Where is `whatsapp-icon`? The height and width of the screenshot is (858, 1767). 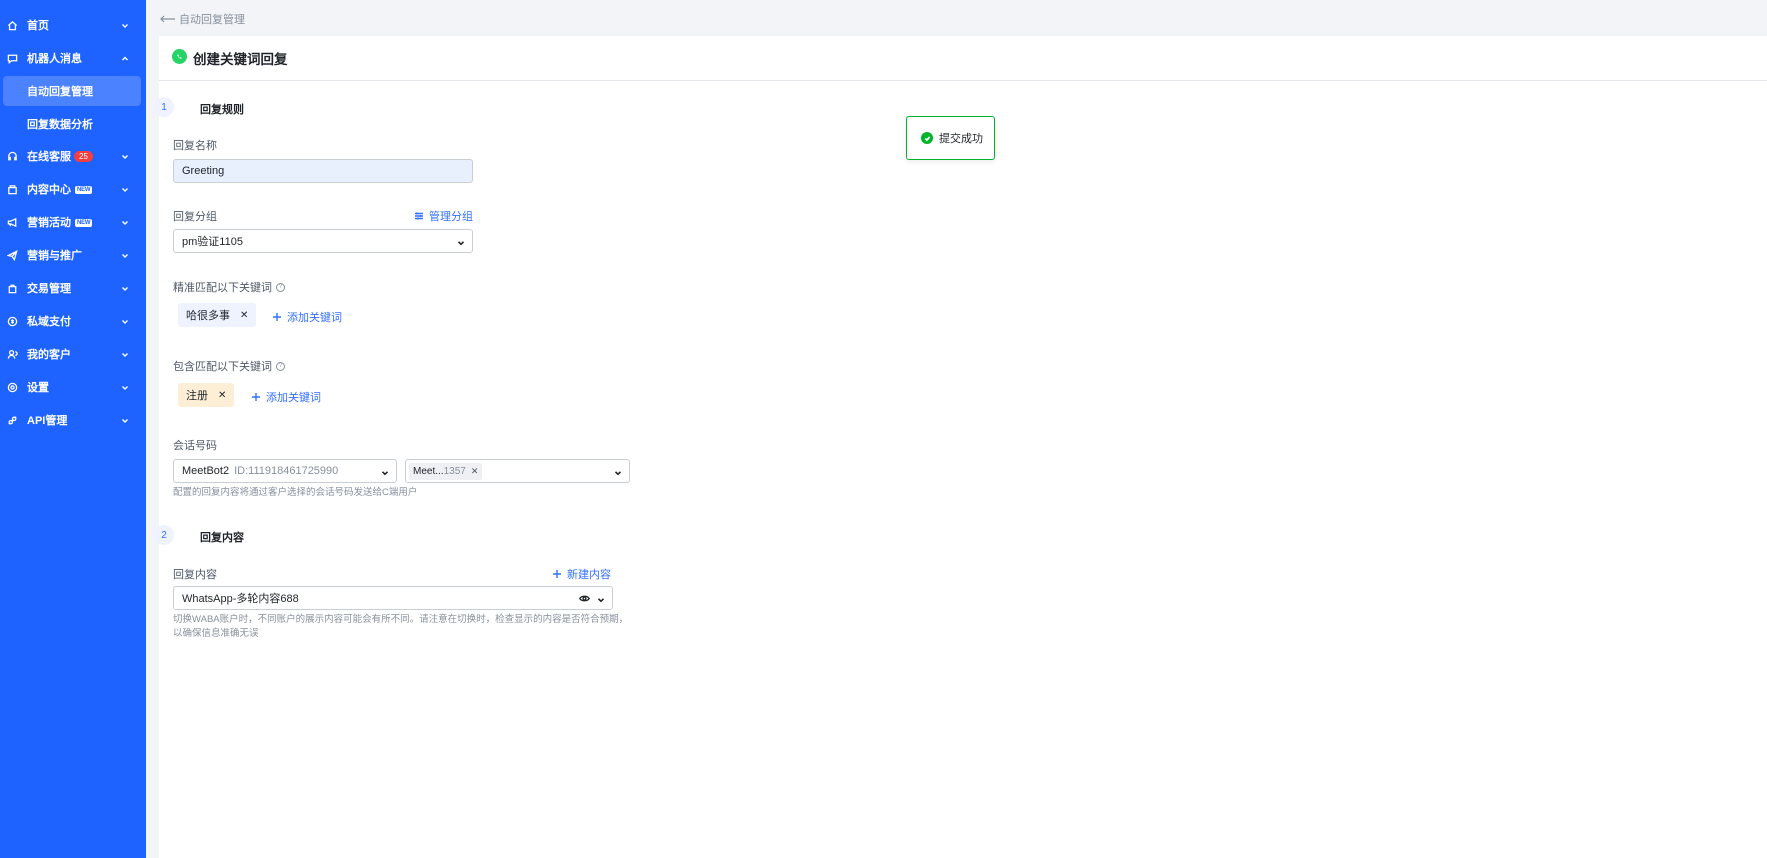
whatsapp-icon is located at coordinates (179, 56).